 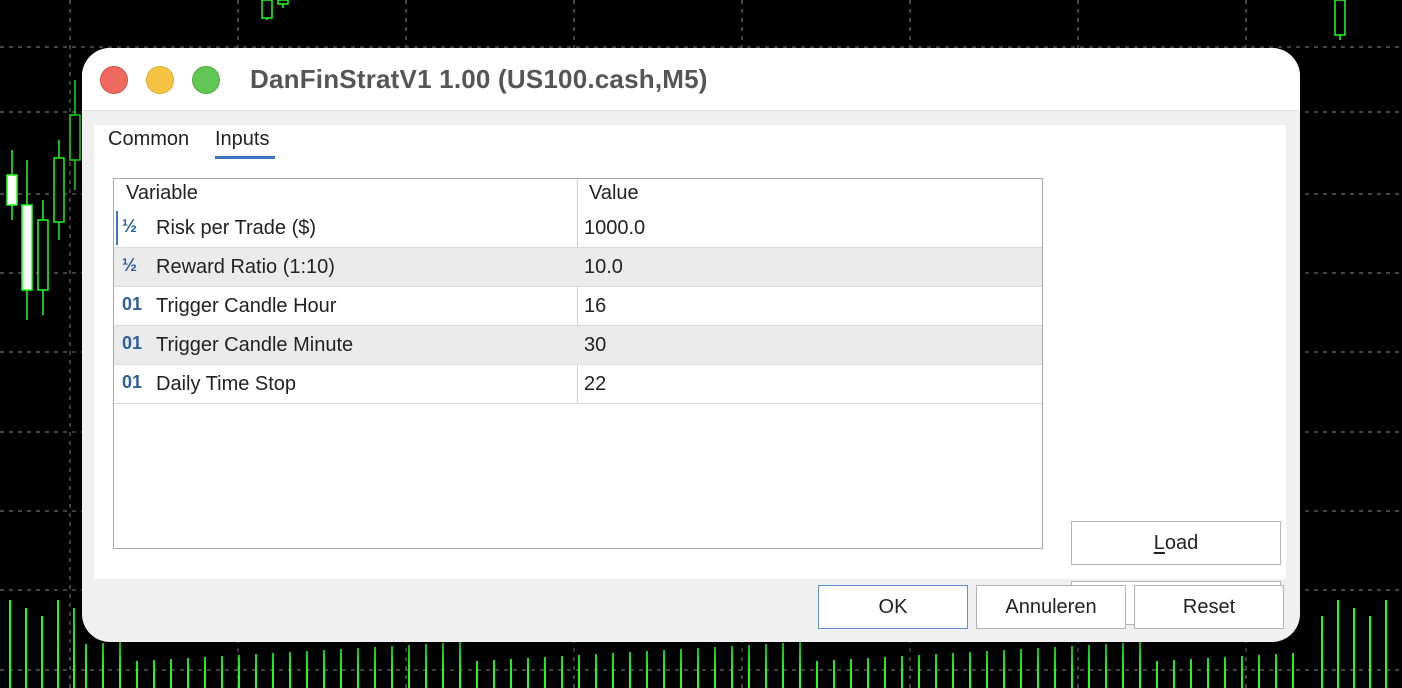 I want to click on title-bar: DanFinStratV1 1.00 (US100.cash,M5), so click(x=691, y=79).